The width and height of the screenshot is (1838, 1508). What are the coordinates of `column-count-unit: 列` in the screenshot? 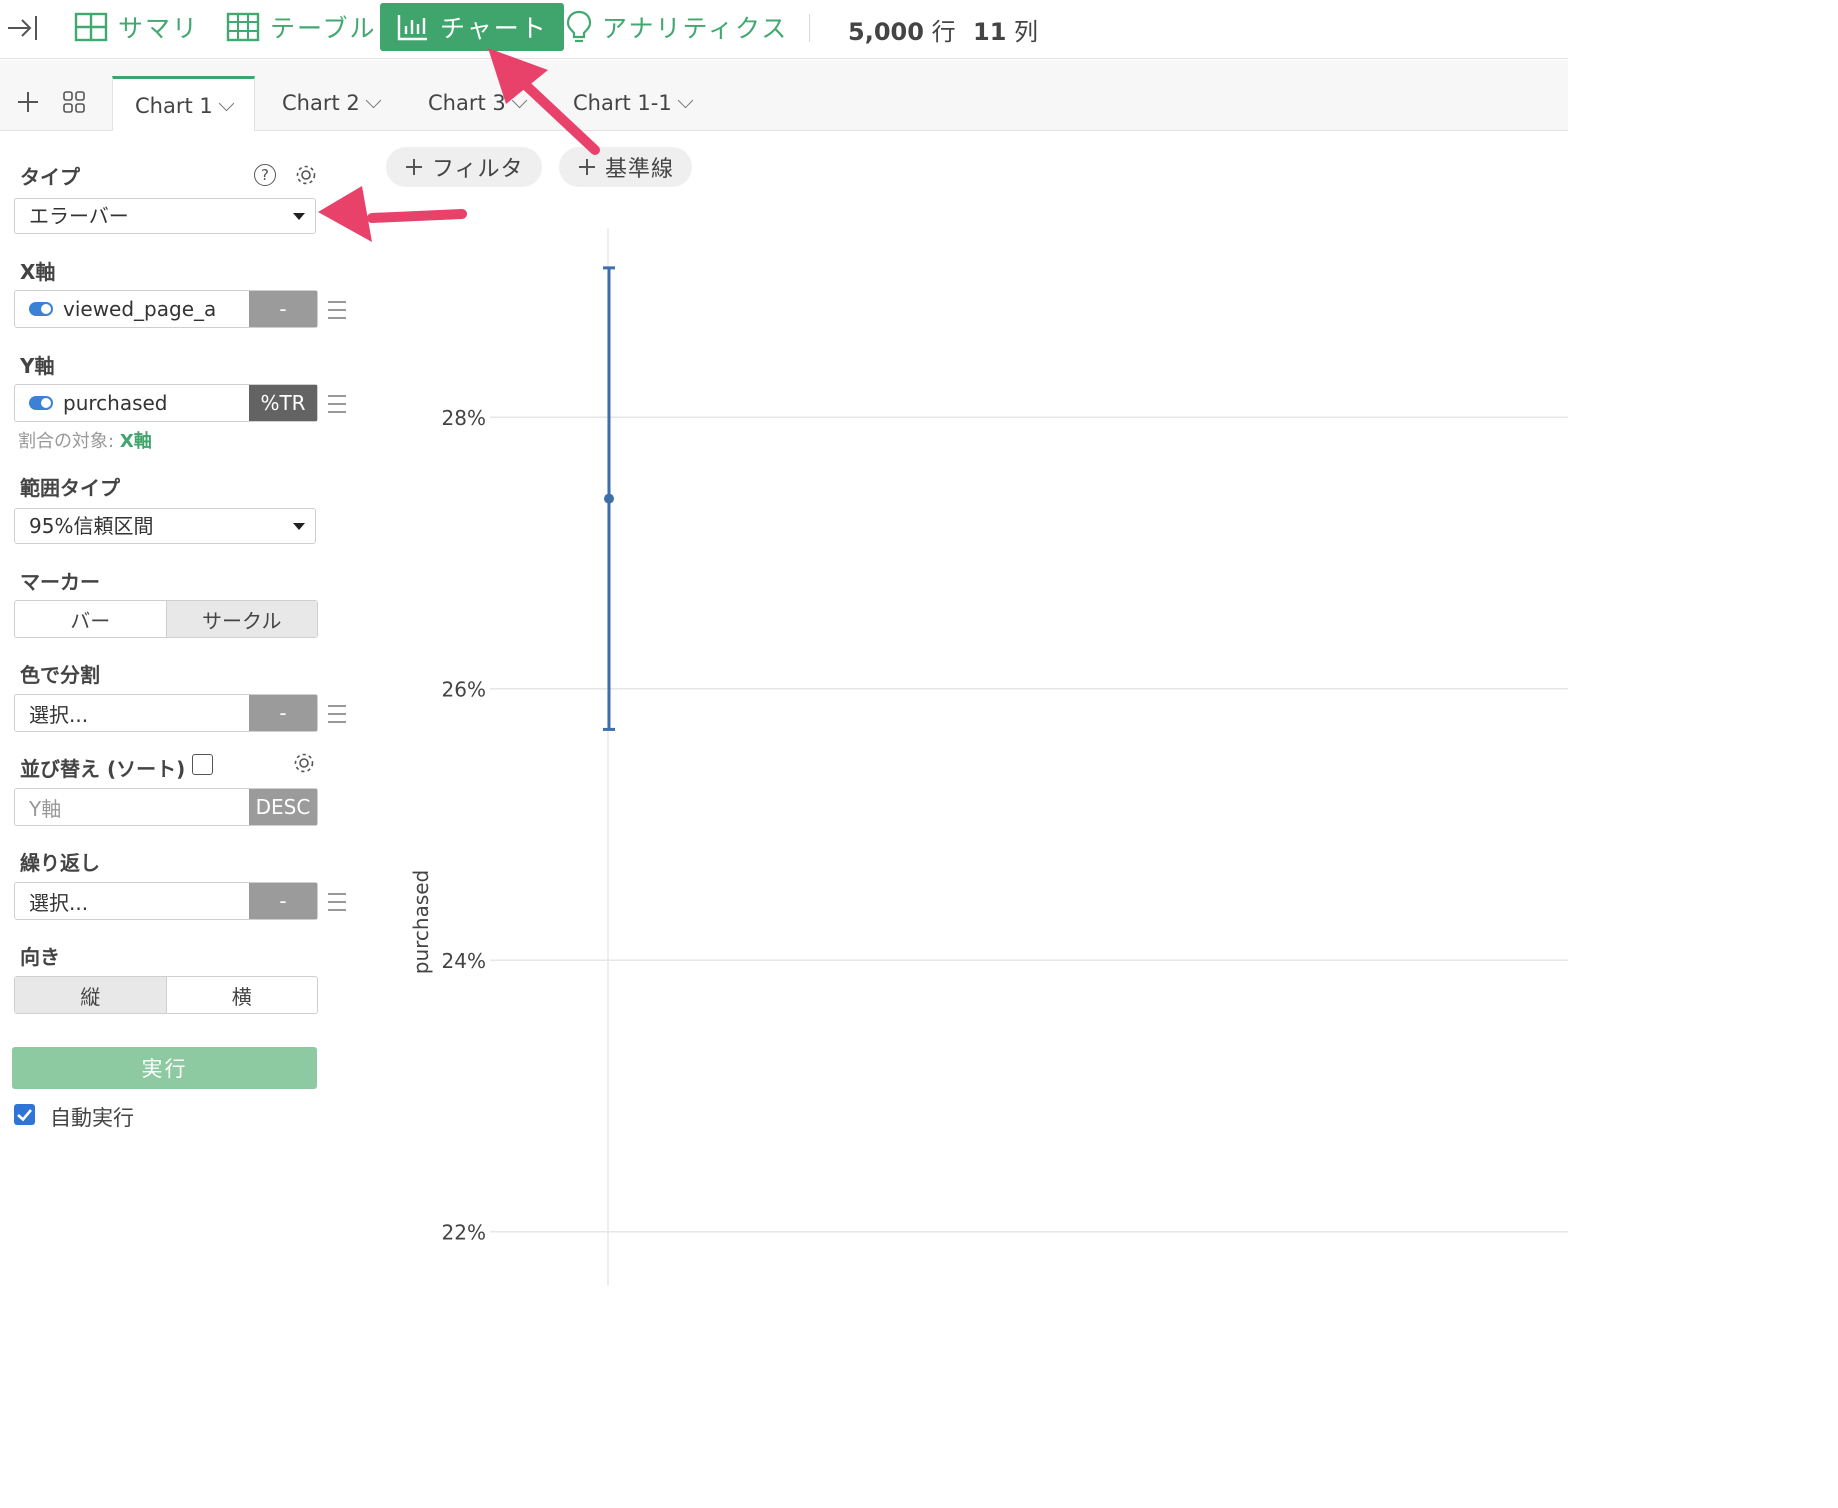 It's located at (1026, 32).